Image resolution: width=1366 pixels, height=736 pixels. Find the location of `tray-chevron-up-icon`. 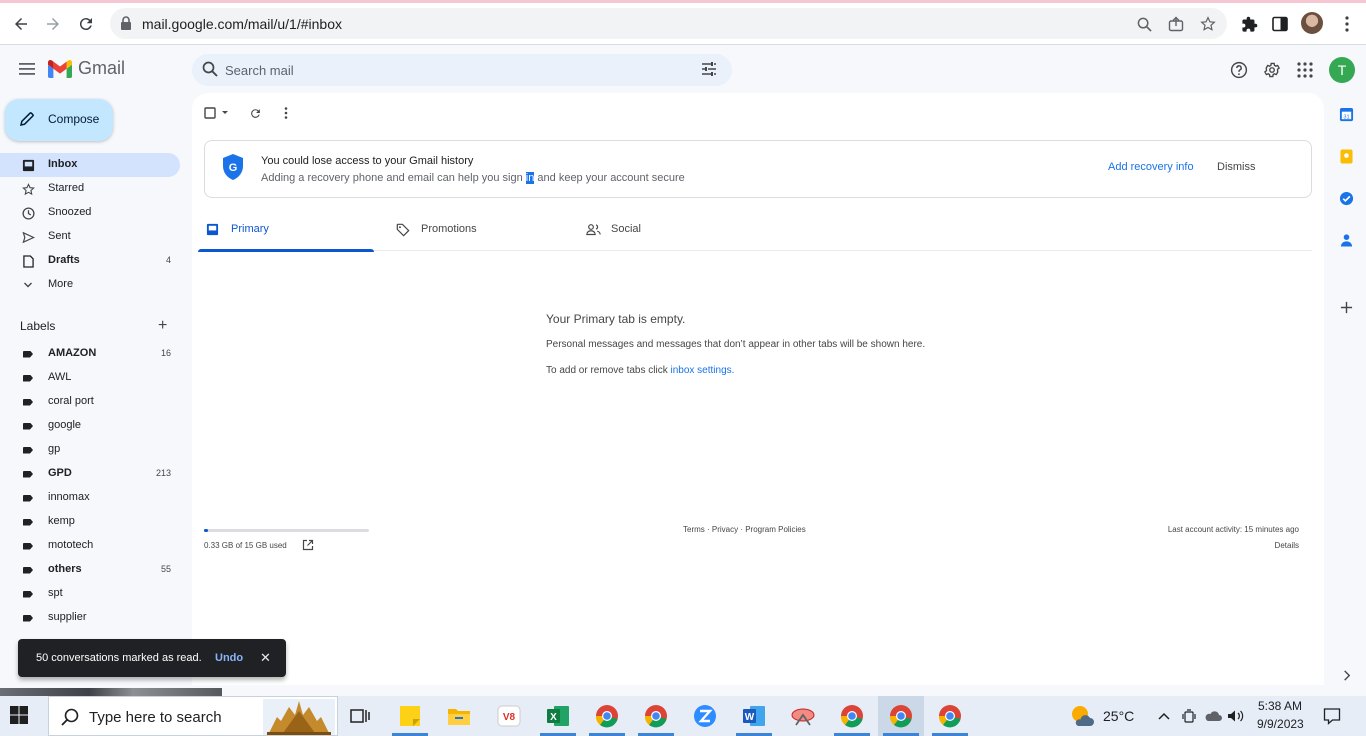

tray-chevron-up-icon is located at coordinates (1164, 716).